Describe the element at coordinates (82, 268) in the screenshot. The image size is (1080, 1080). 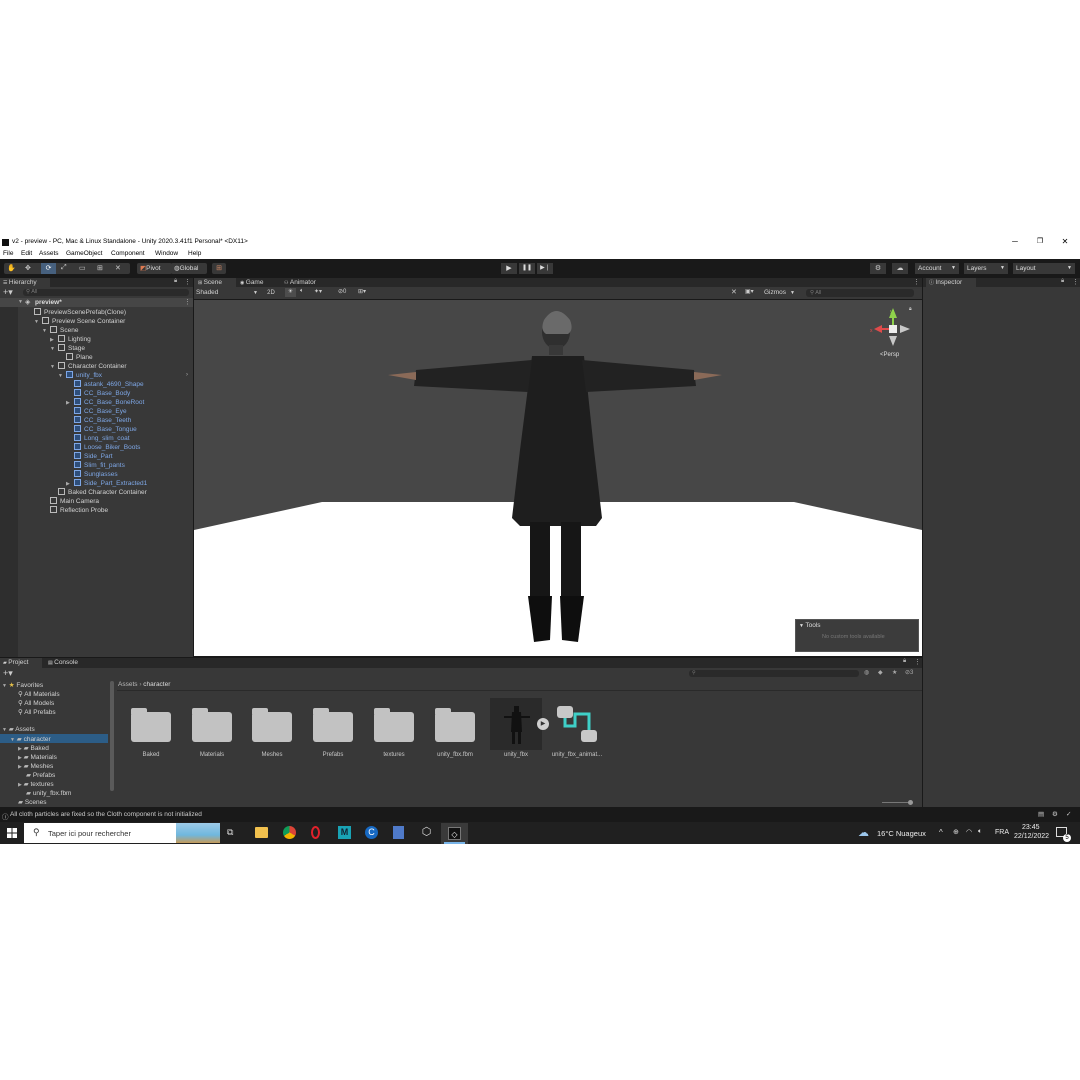
I see `rect-tool-icon: ▭` at that location.